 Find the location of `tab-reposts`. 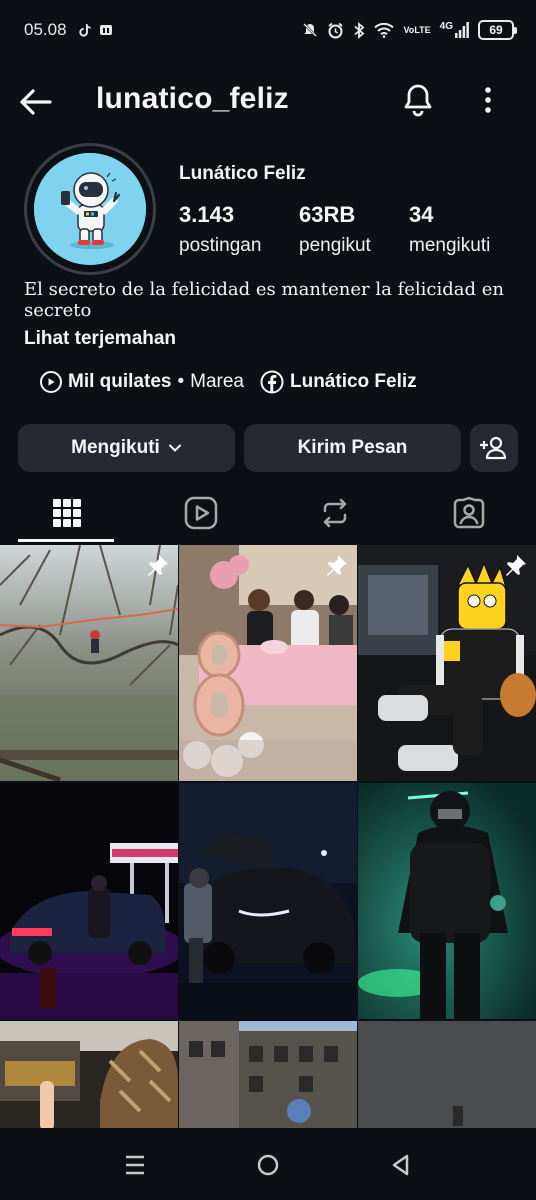

tab-reposts is located at coordinates (335, 513).